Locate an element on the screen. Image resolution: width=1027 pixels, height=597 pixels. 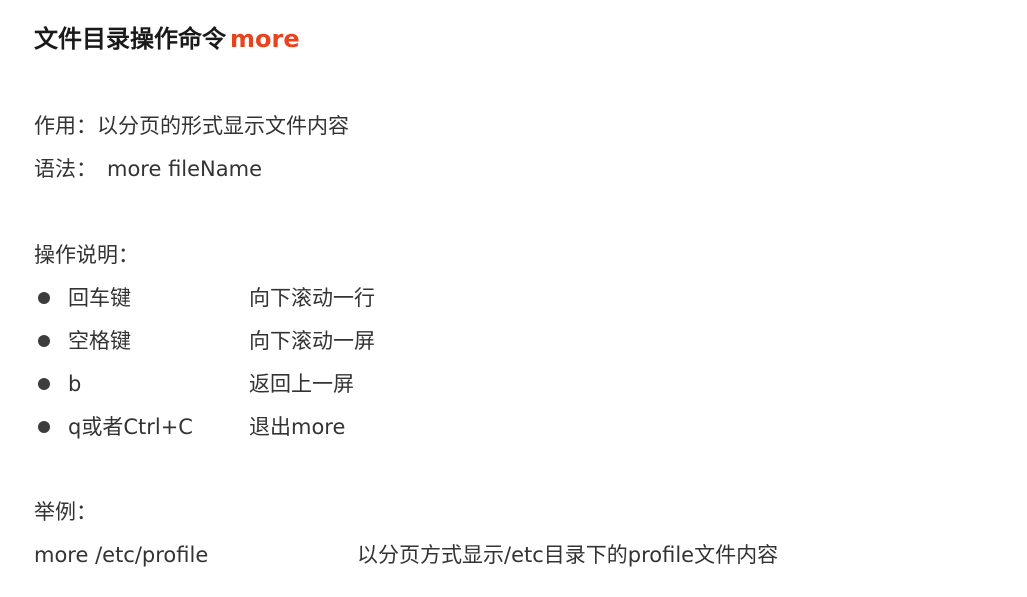
example-command: more /etc/profile is located at coordinates (121, 555).